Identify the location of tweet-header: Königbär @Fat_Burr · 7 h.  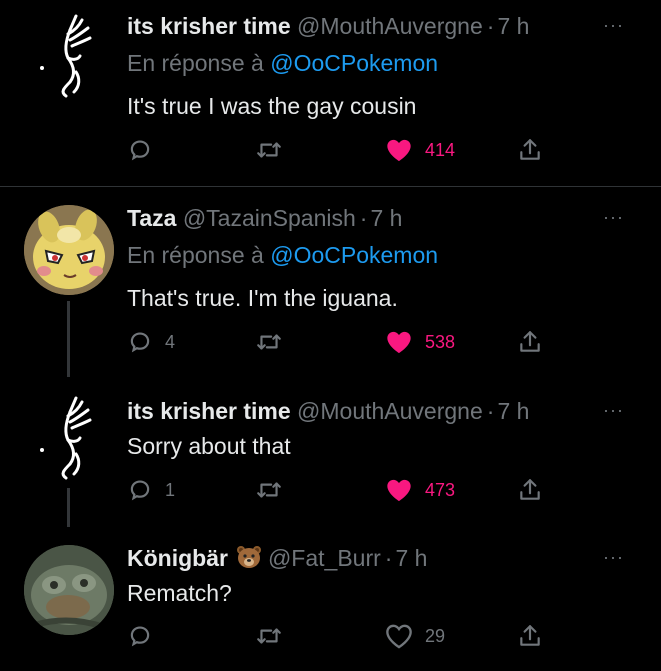
(277, 558).